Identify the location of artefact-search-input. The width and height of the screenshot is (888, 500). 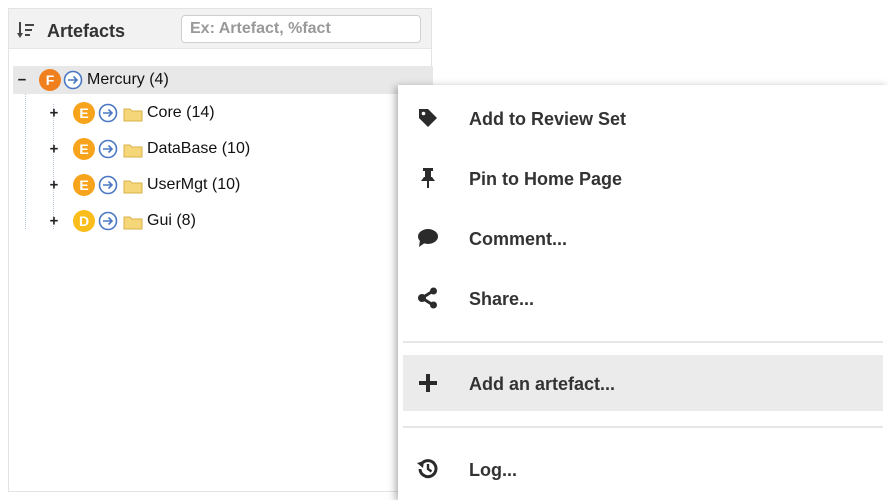
(301, 29).